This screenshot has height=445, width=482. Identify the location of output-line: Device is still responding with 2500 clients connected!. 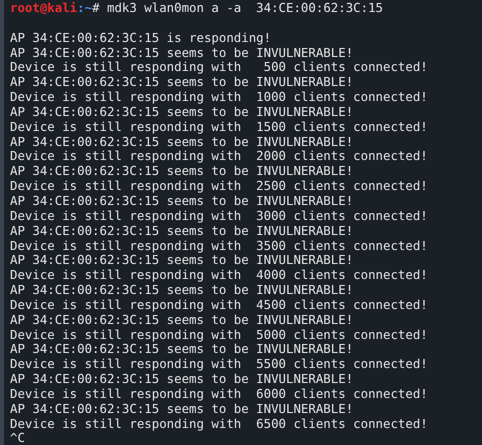
(219, 186).